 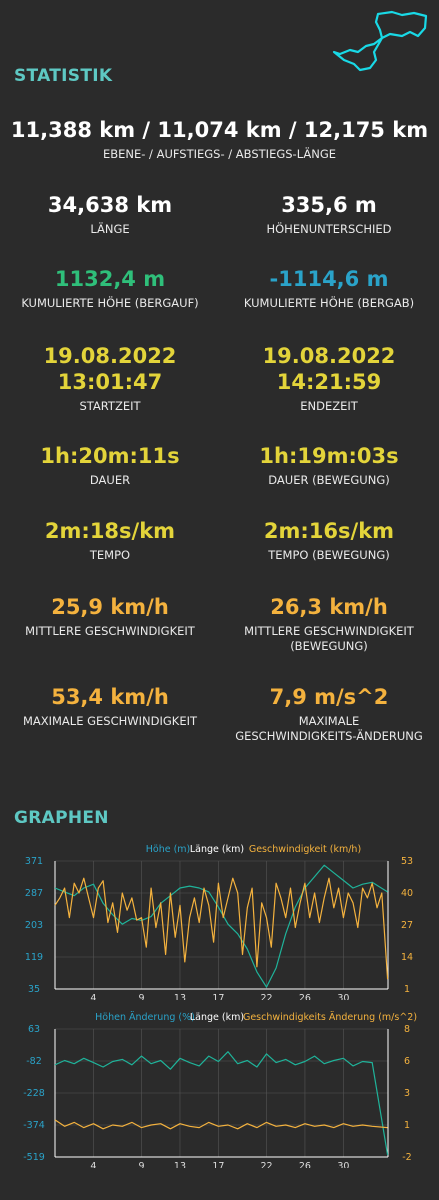 What do you see at coordinates (219, 154) in the screenshot?
I see `stat-lengths-label: EBENE- / AUFSTIEGS- / ABSTIEGS-LÄNGE` at bounding box center [219, 154].